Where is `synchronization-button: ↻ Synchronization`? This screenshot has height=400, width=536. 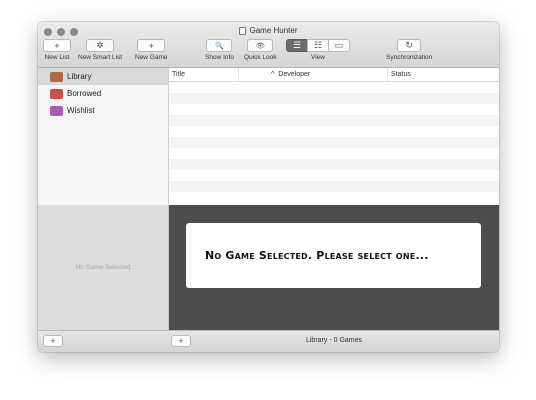 synchronization-button: ↻ Synchronization is located at coordinates (409, 50).